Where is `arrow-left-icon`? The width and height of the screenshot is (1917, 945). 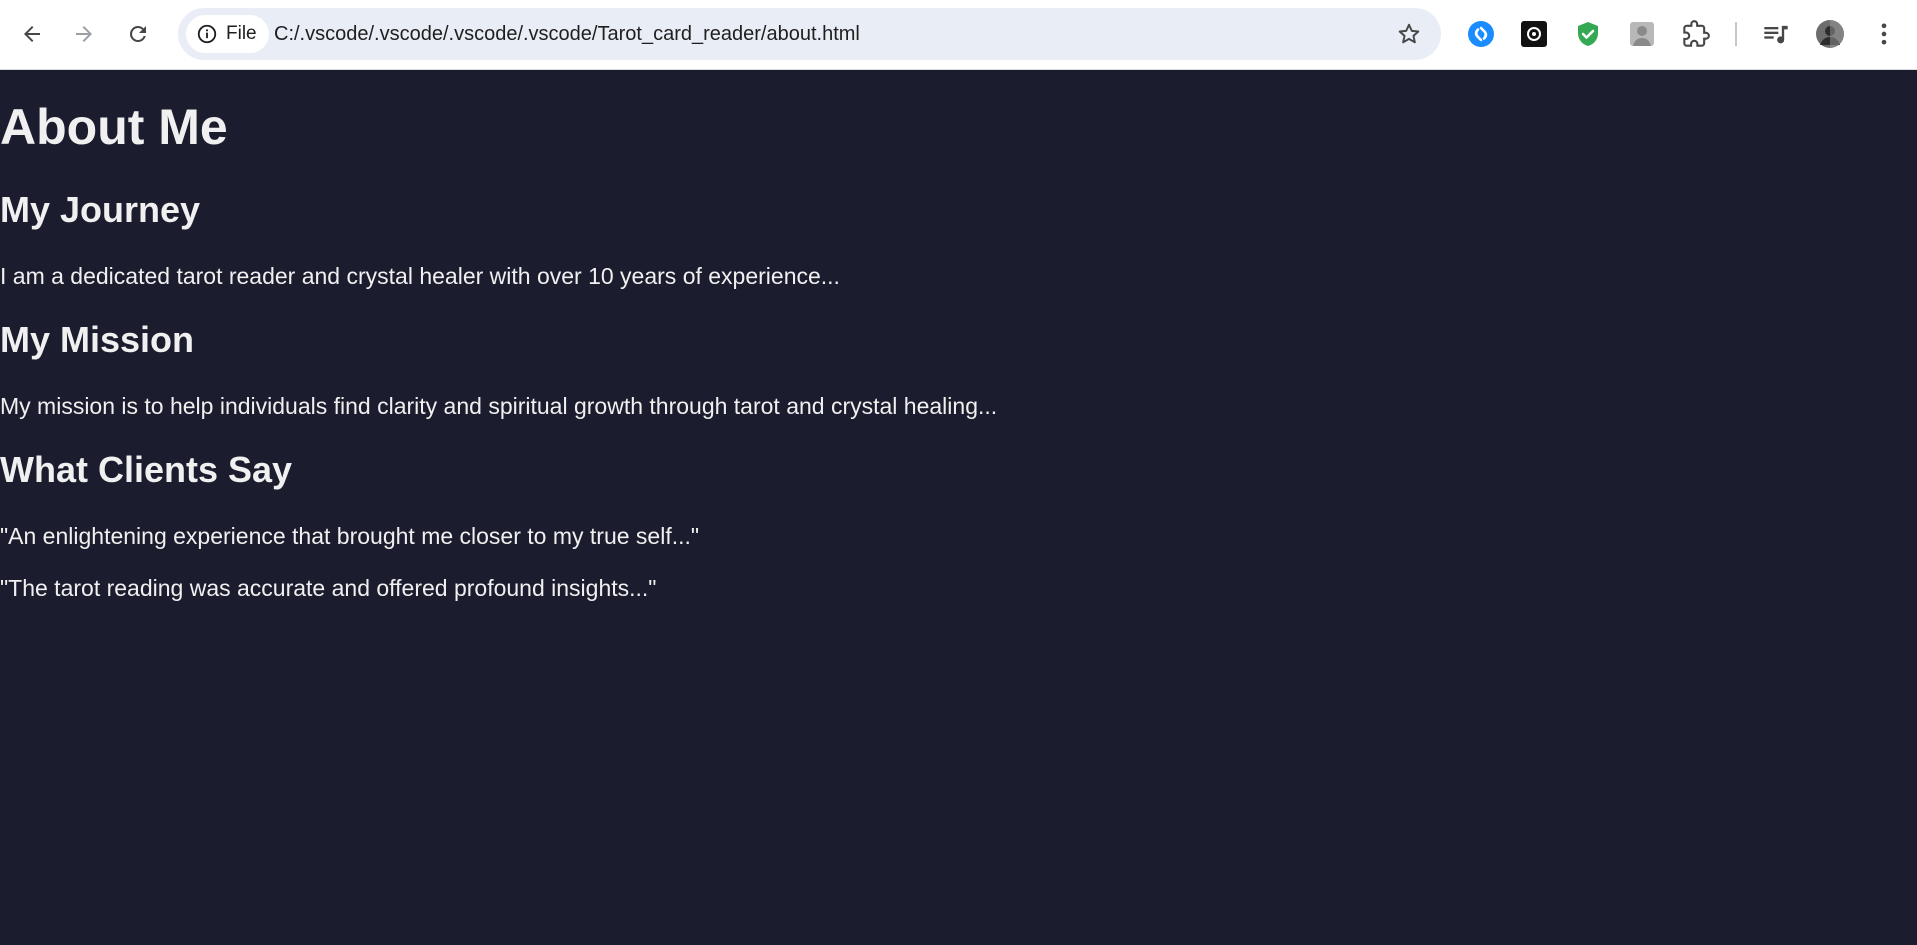 arrow-left-icon is located at coordinates (32, 34).